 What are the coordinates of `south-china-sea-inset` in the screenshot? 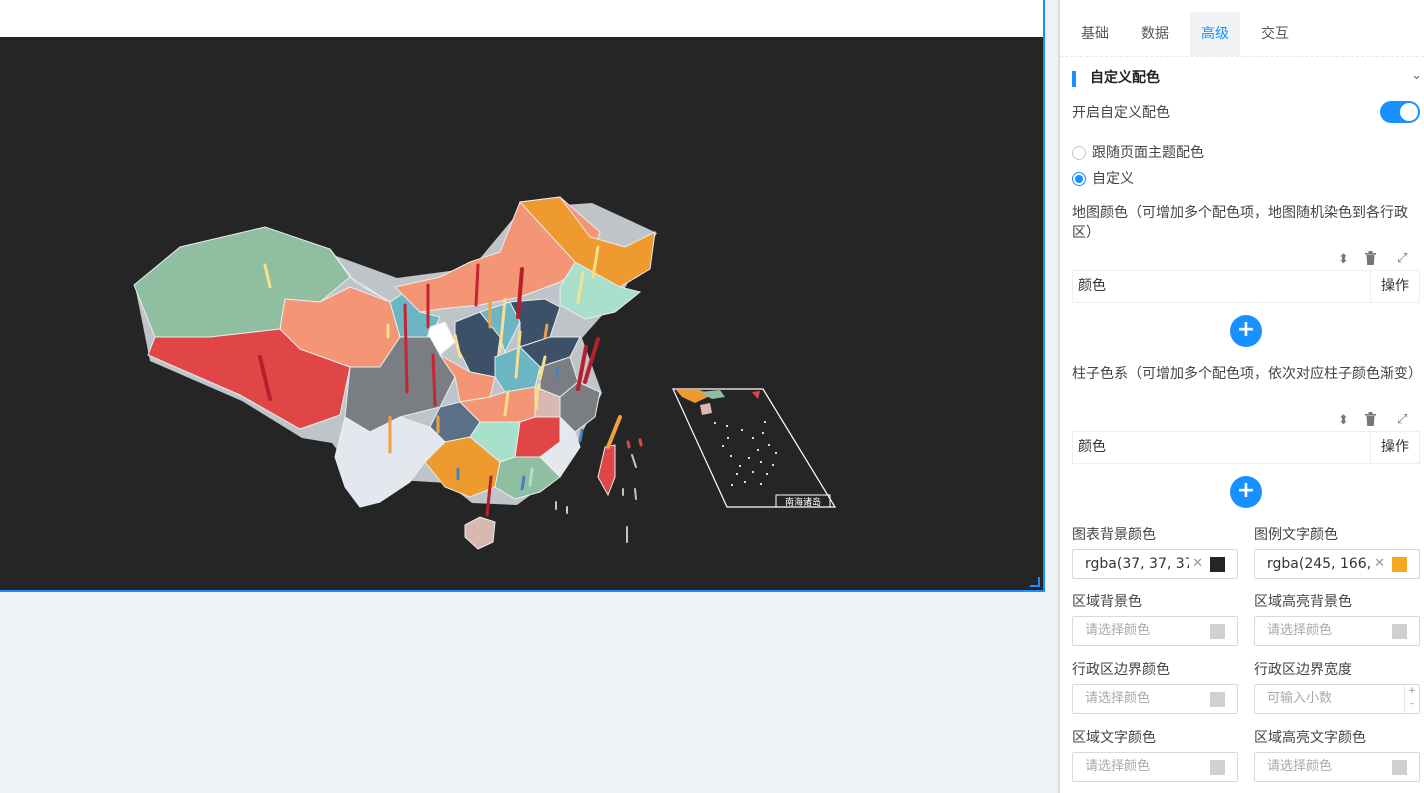 It's located at (754, 448).